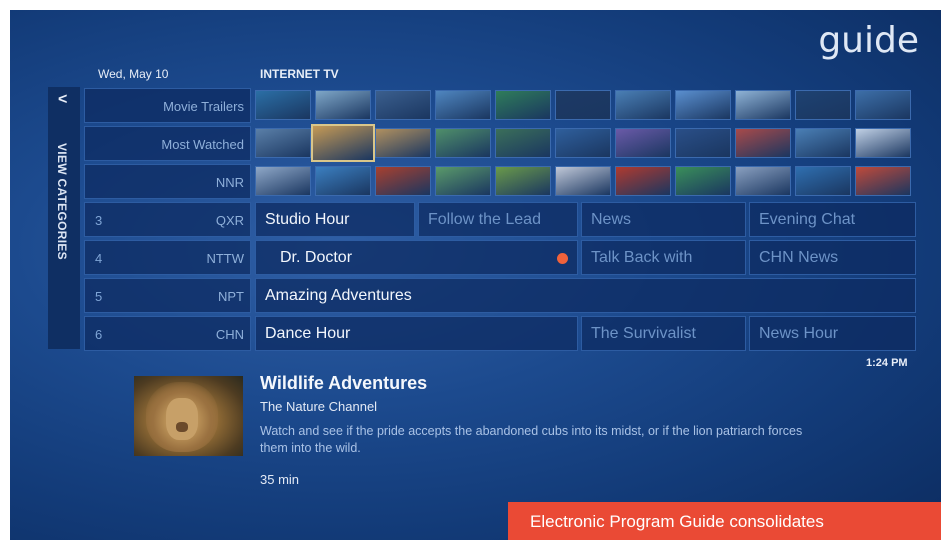  Describe the element at coordinates (663, 219) in the screenshot. I see `program-cell: News` at that location.